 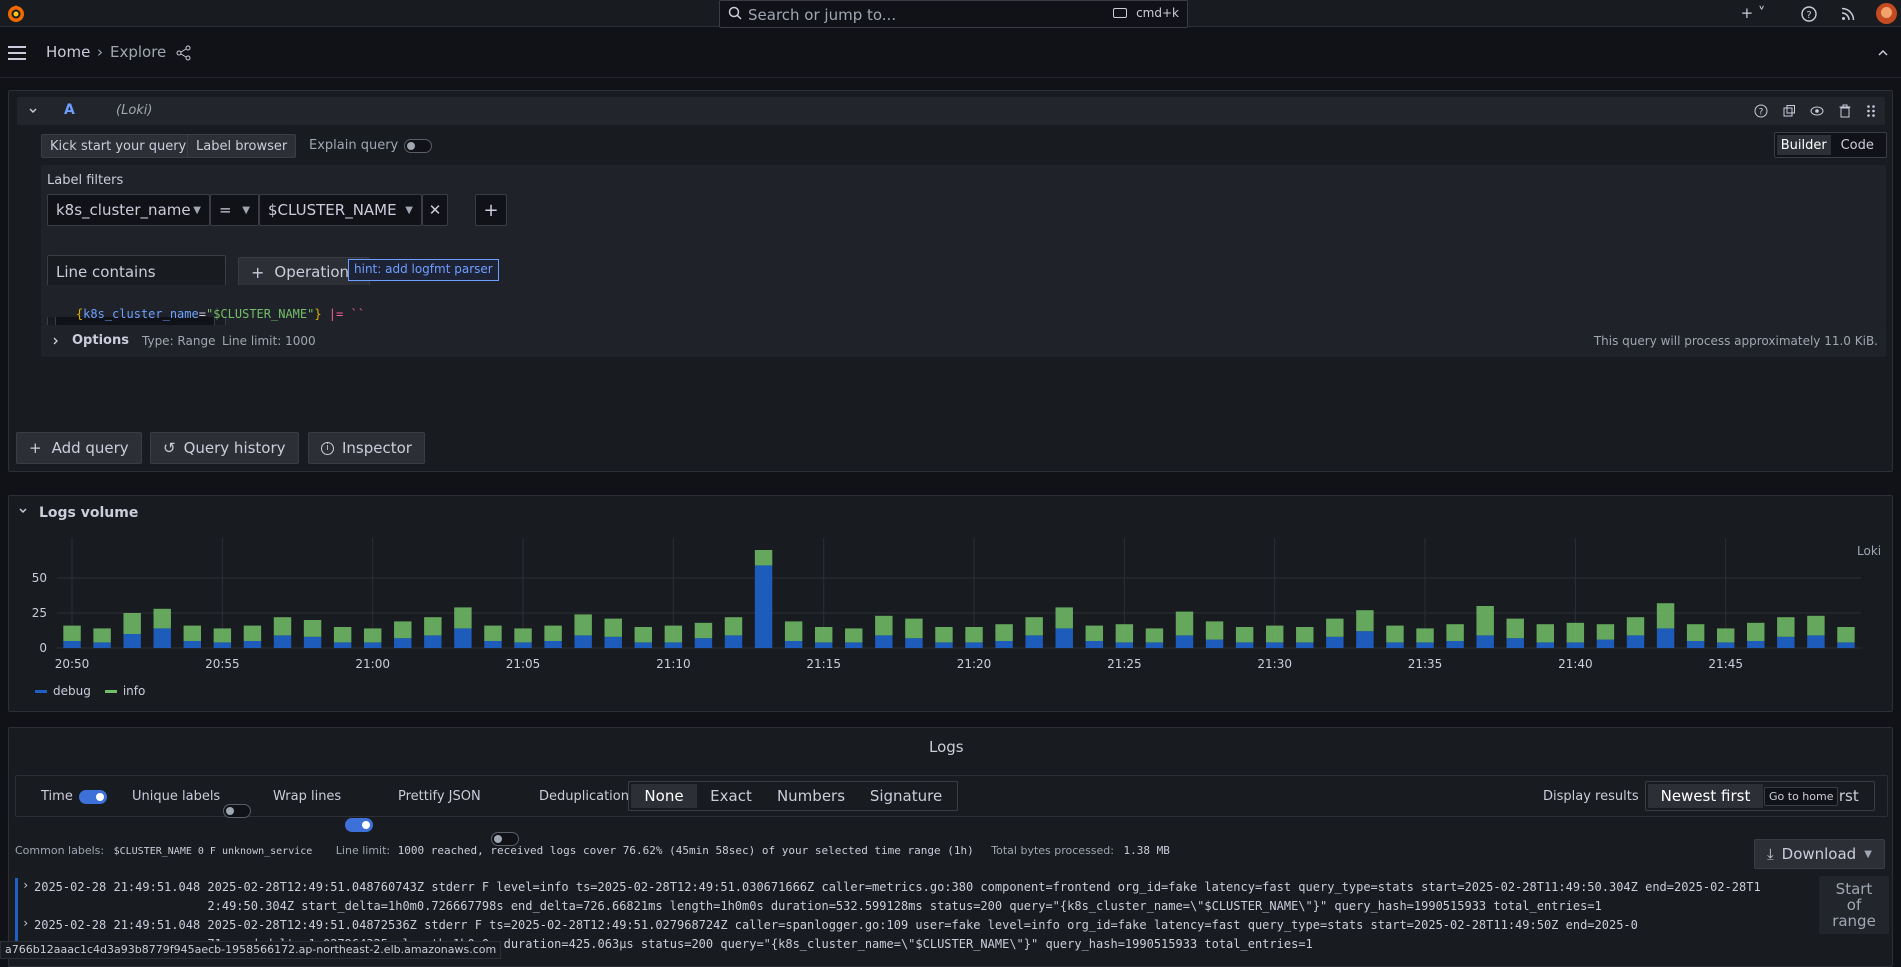 What do you see at coordinates (224, 448) in the screenshot?
I see `query-history-button: ↺ Query history` at bounding box center [224, 448].